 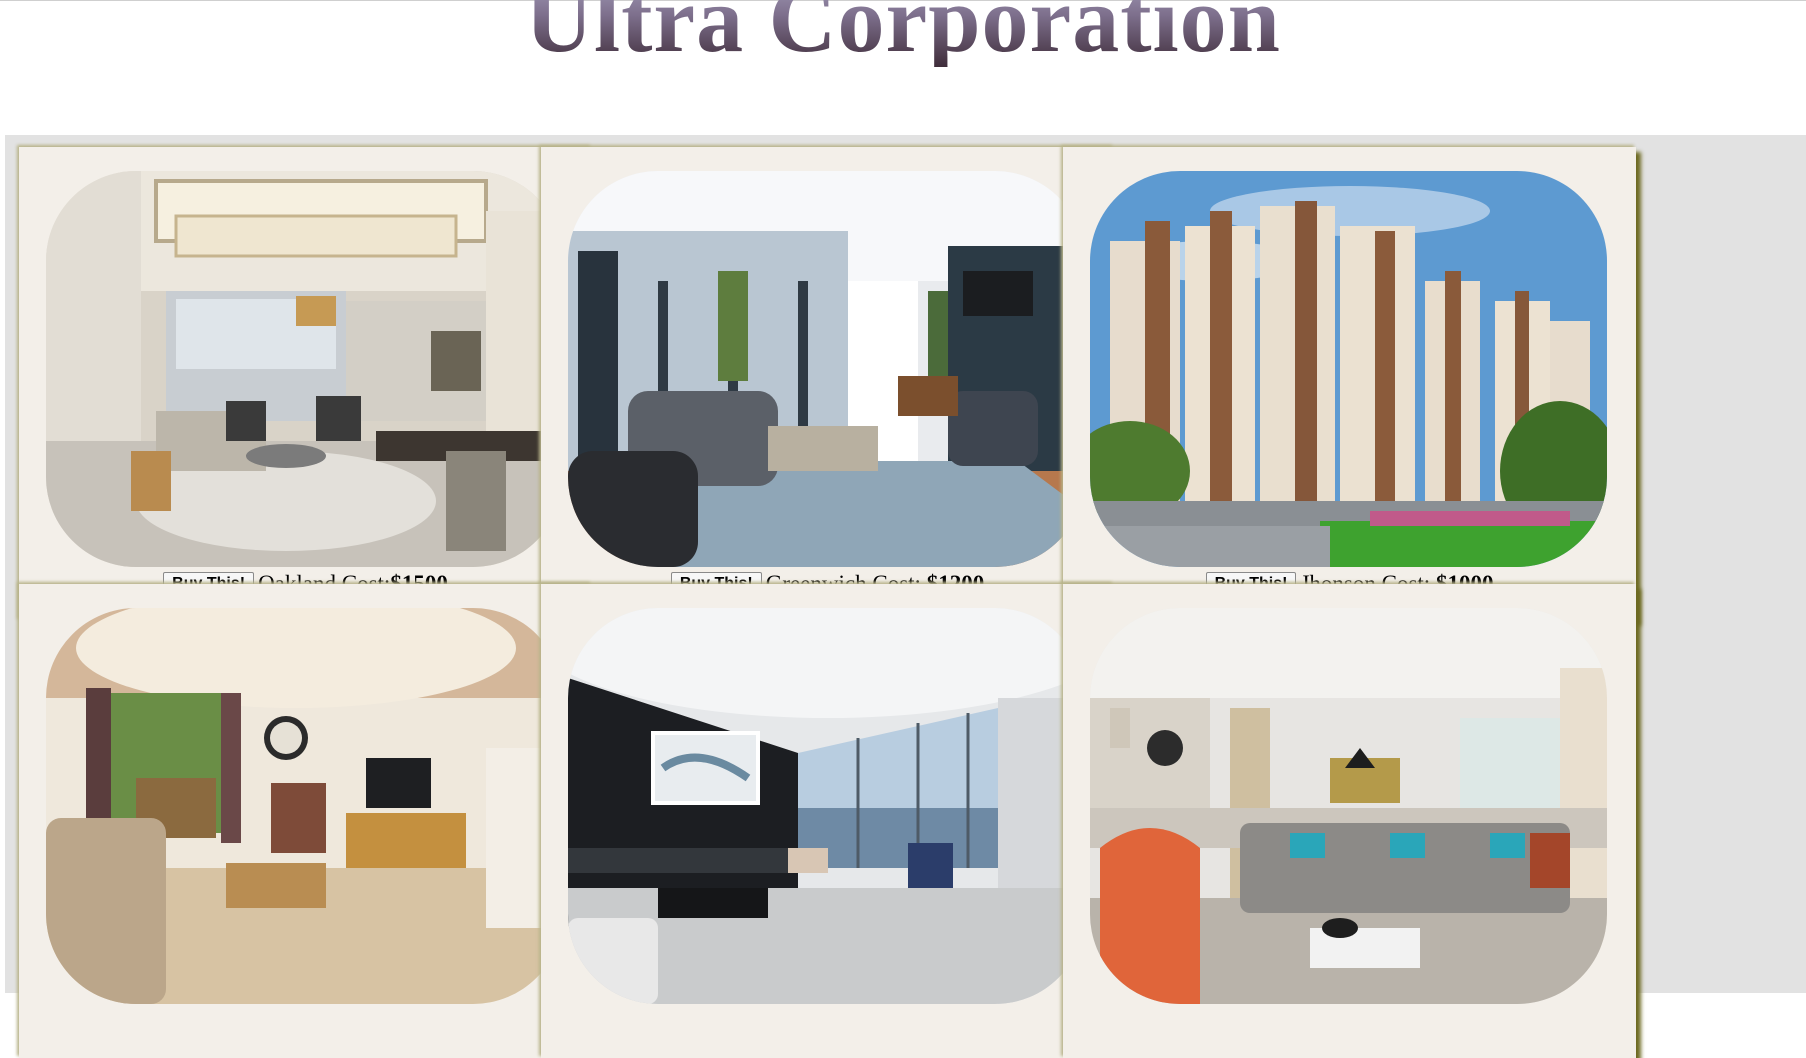 I want to click on site-title: Ultra Corporation, so click(x=903, y=33).